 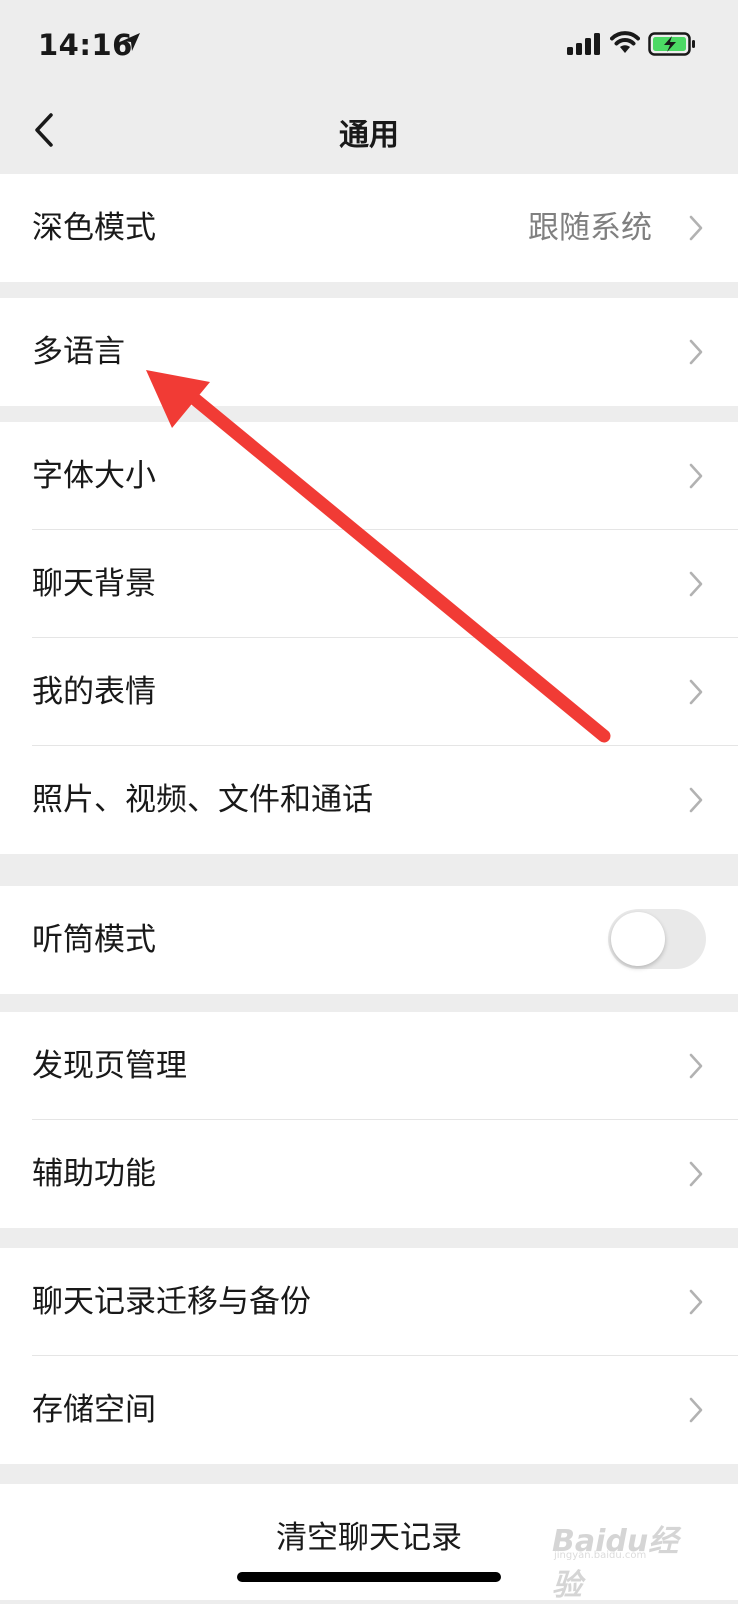 What do you see at coordinates (369, 584) in the screenshot?
I see `chat-background-row: 聊天背景` at bounding box center [369, 584].